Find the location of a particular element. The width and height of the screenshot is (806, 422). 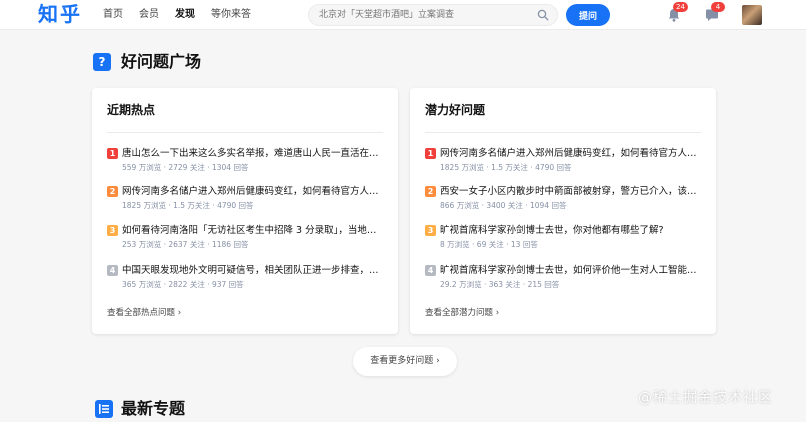

nav-vip: 会员 is located at coordinates (149, 15).